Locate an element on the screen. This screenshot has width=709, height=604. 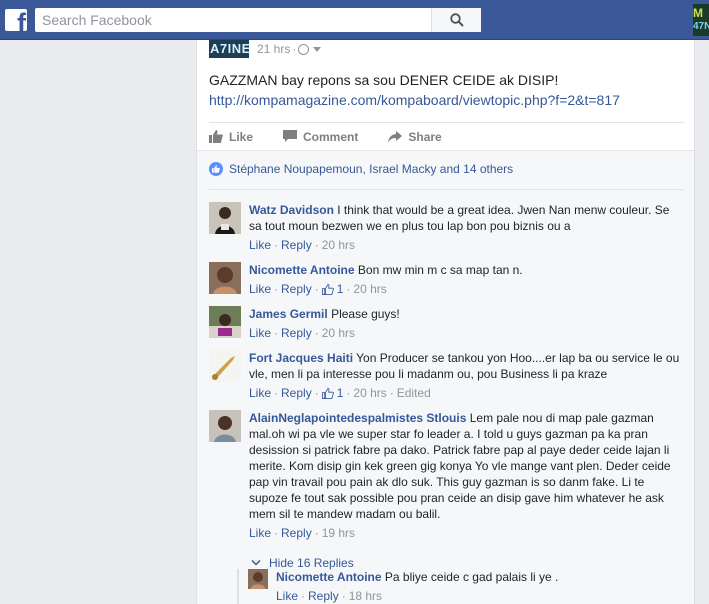
comment-meta: Like · Reply · 18 hrs is located at coordinates (329, 596).